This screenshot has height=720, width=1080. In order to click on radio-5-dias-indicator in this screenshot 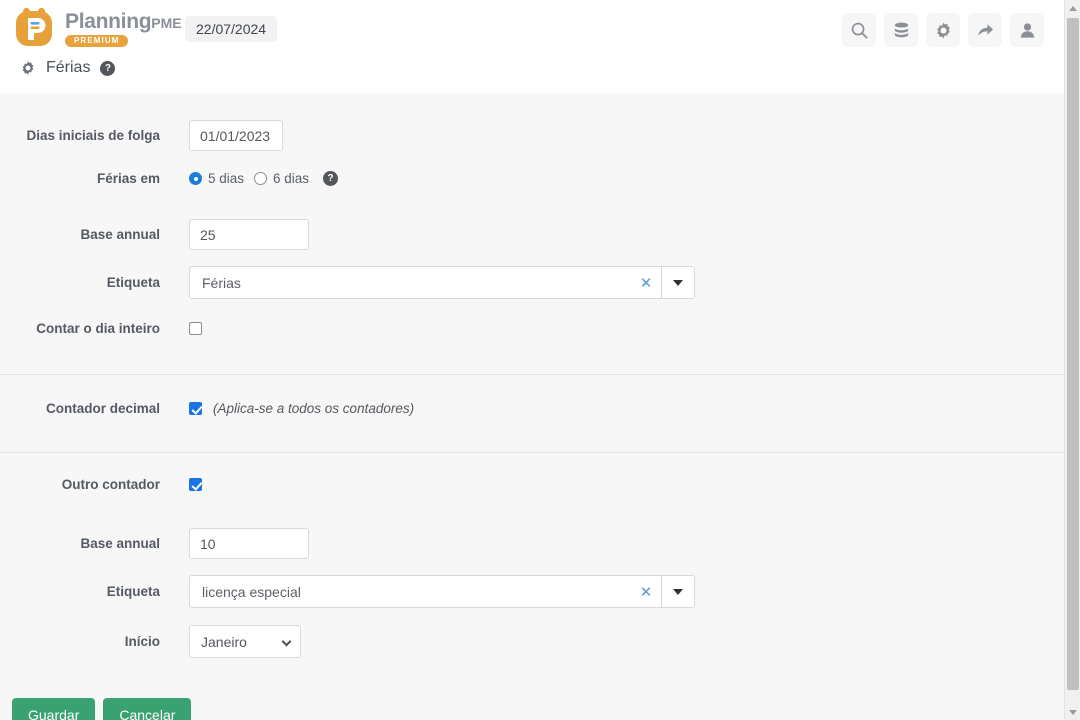, I will do `click(195, 178)`.